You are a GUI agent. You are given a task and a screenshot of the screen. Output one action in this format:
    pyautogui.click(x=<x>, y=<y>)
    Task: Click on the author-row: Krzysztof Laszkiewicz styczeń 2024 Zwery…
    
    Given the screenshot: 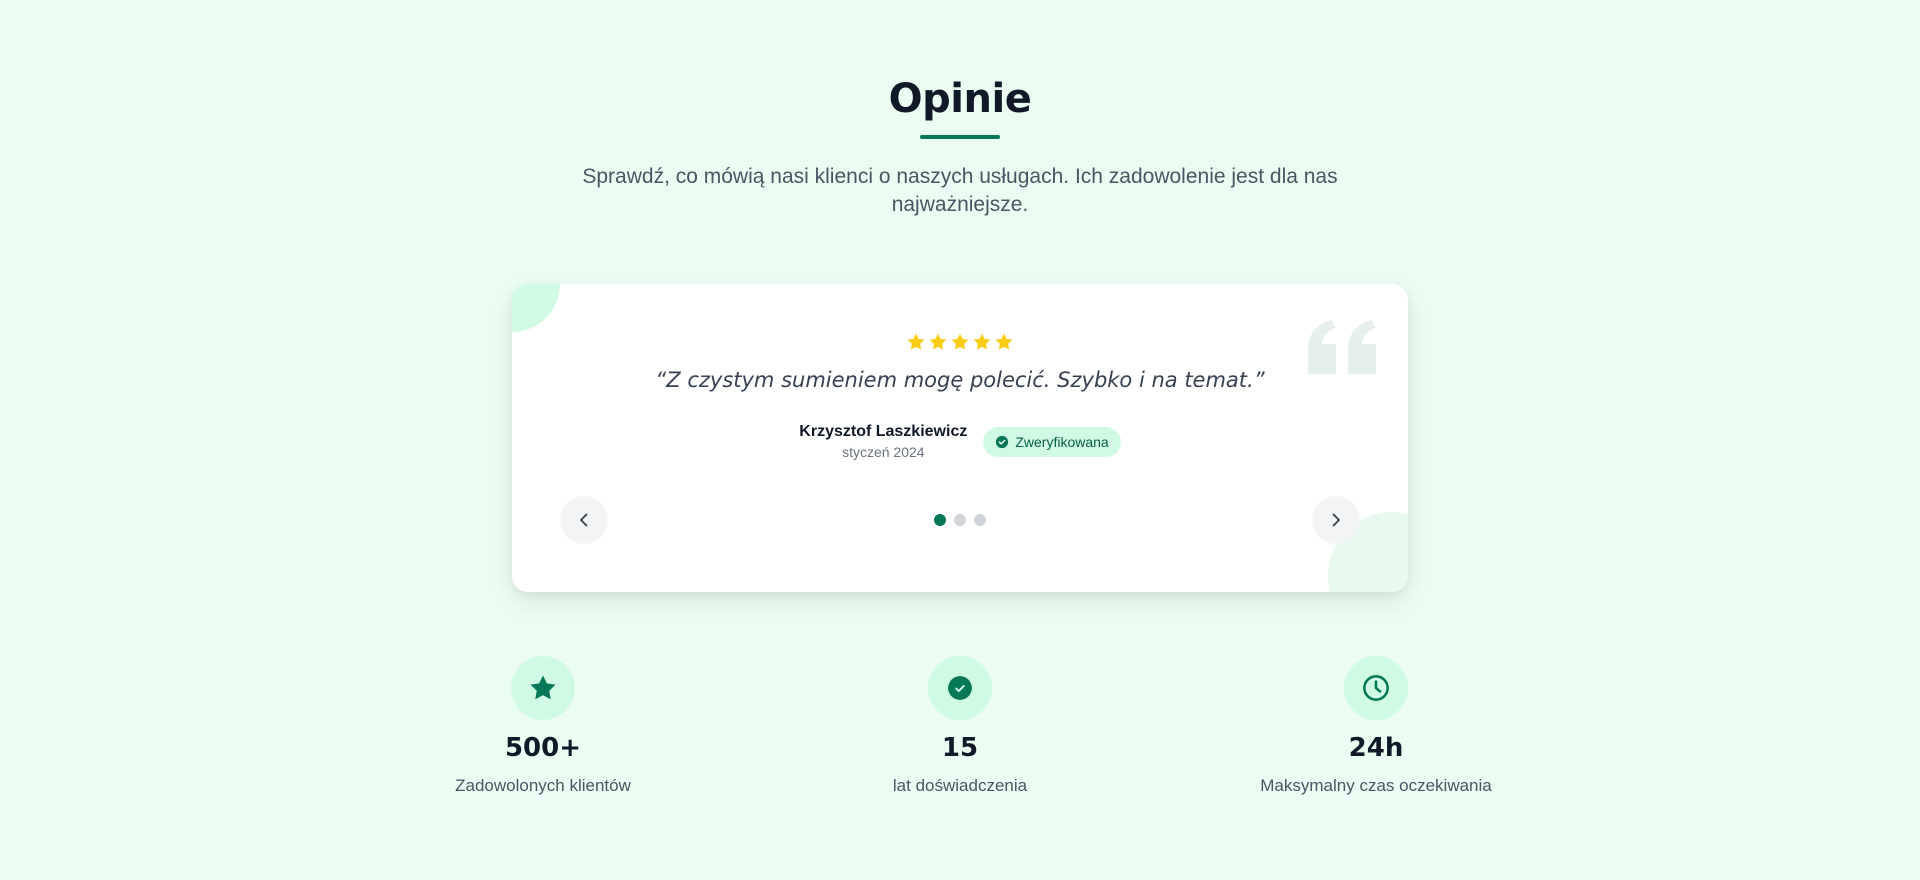 What is the action you would take?
    pyautogui.click(x=960, y=442)
    